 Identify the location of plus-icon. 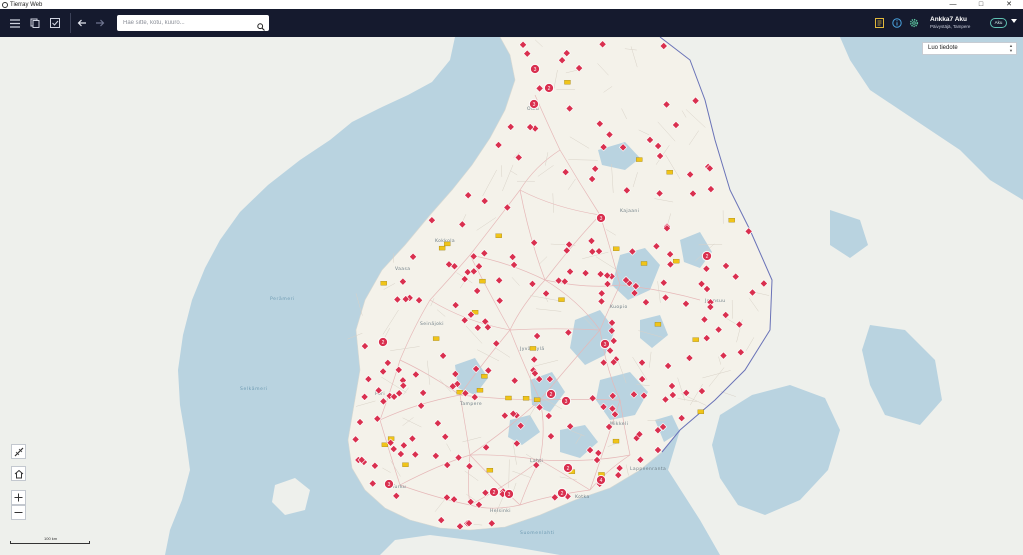
(18, 497).